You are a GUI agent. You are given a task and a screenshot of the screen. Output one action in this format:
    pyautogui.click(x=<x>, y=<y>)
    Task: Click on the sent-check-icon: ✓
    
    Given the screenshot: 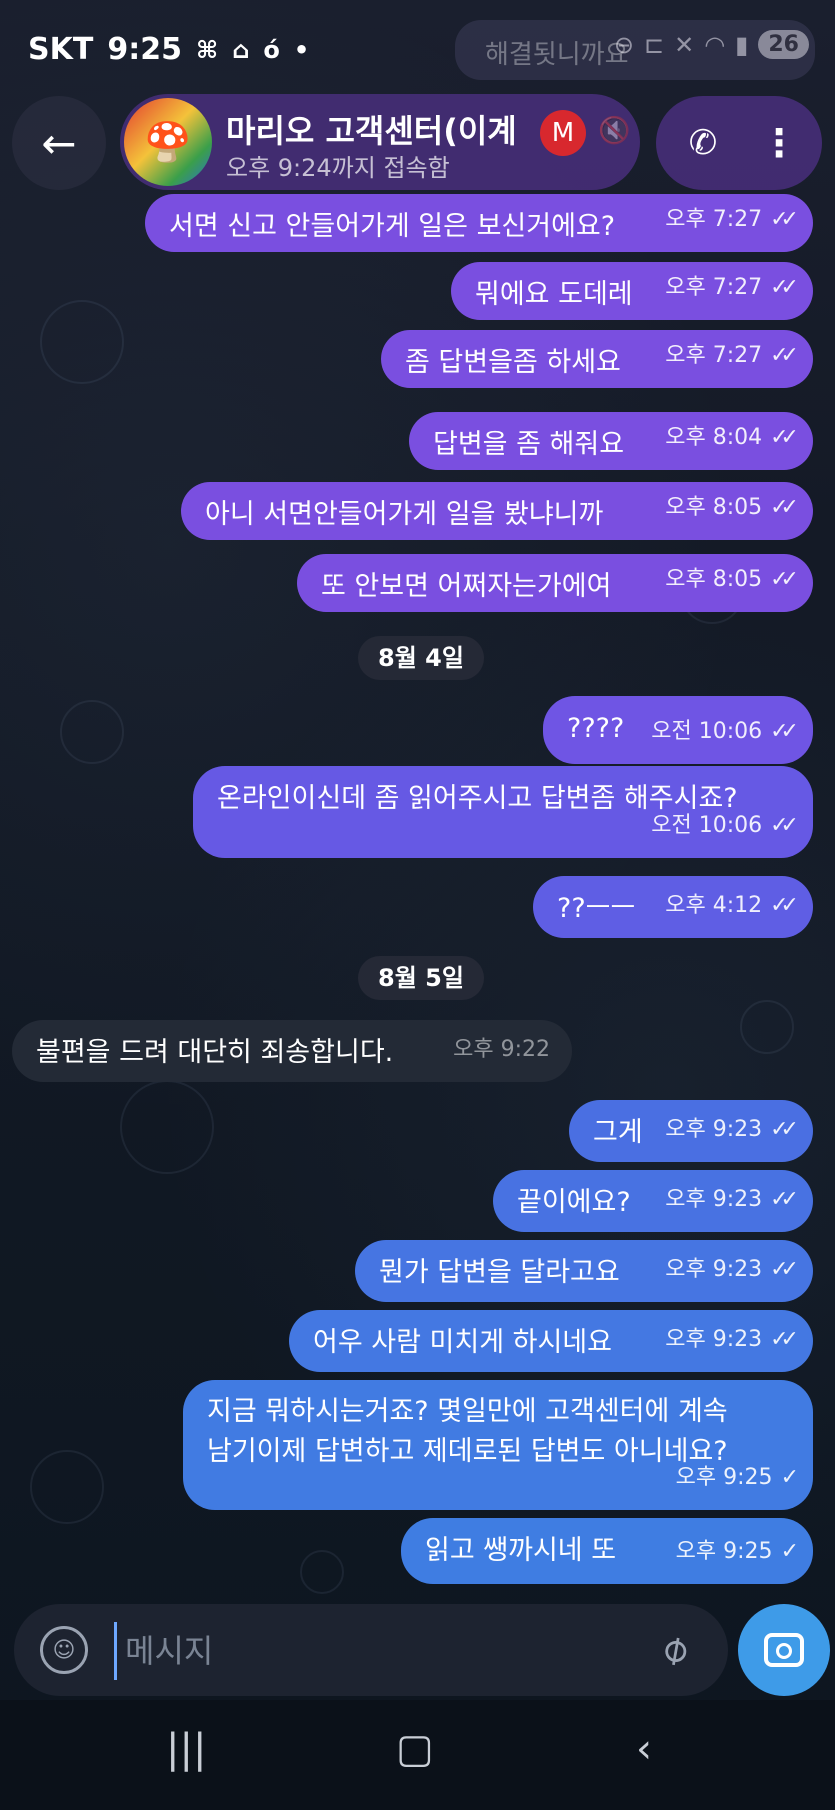 What is the action you would take?
    pyautogui.click(x=790, y=1551)
    